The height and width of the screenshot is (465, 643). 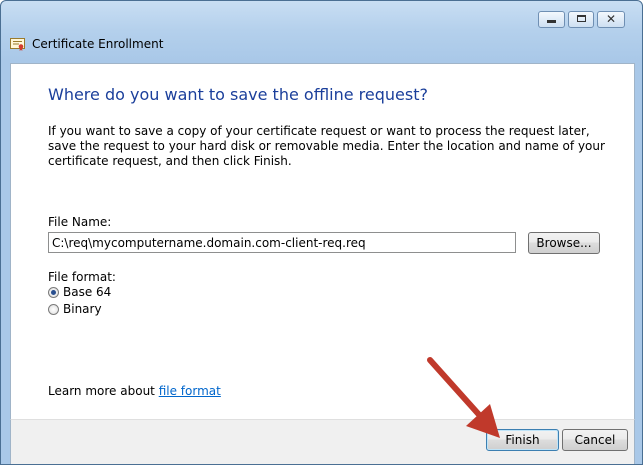 I want to click on radio-binary-label: Binary, so click(x=82, y=309).